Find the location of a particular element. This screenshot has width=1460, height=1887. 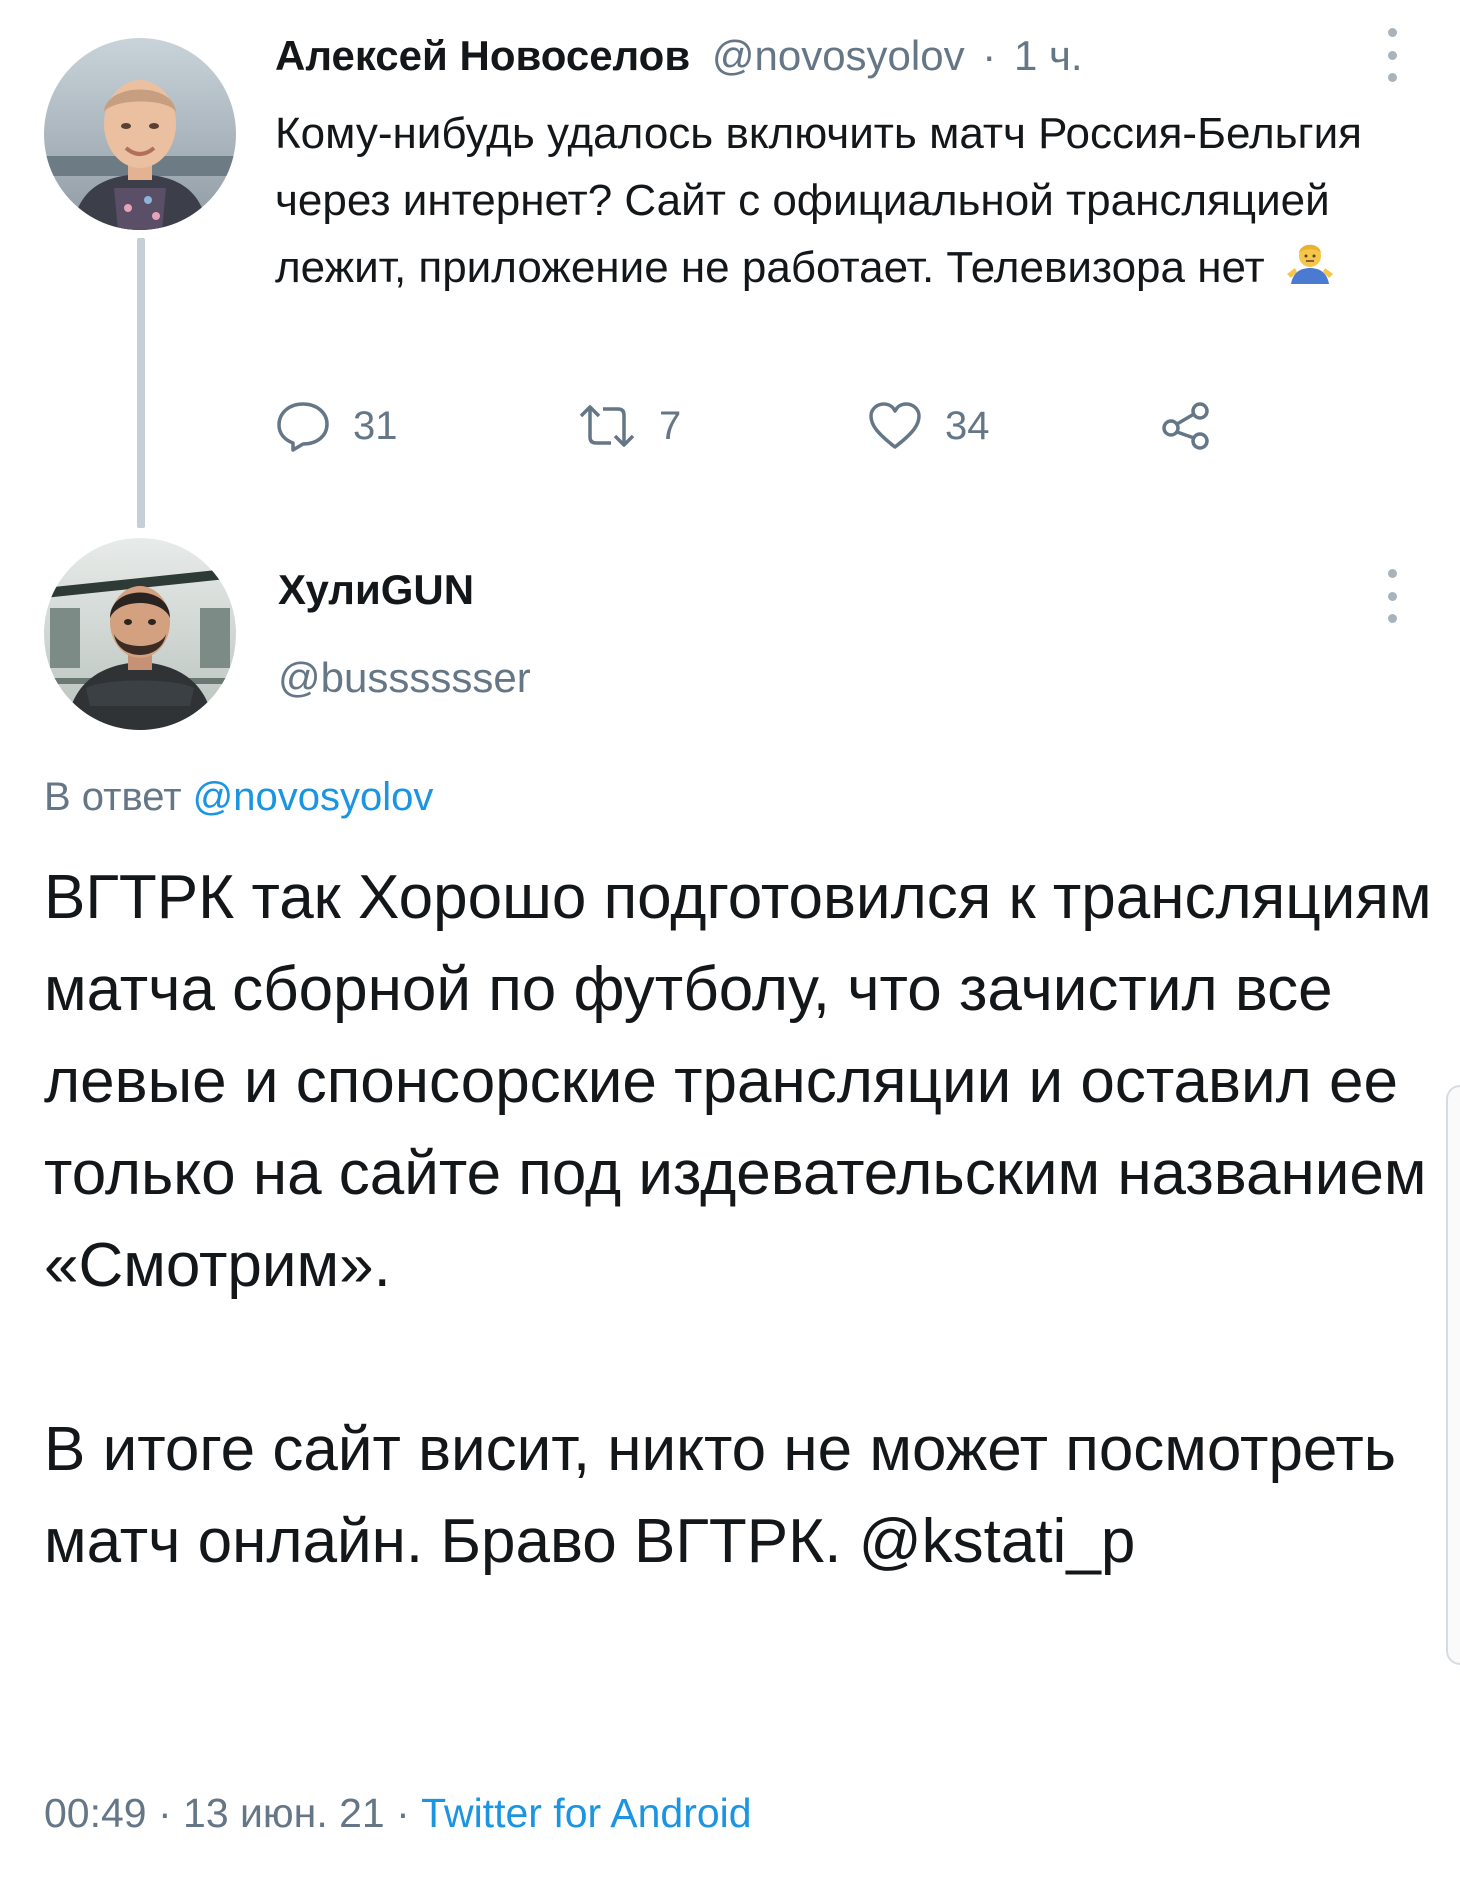

reply-icon is located at coordinates (303, 426).